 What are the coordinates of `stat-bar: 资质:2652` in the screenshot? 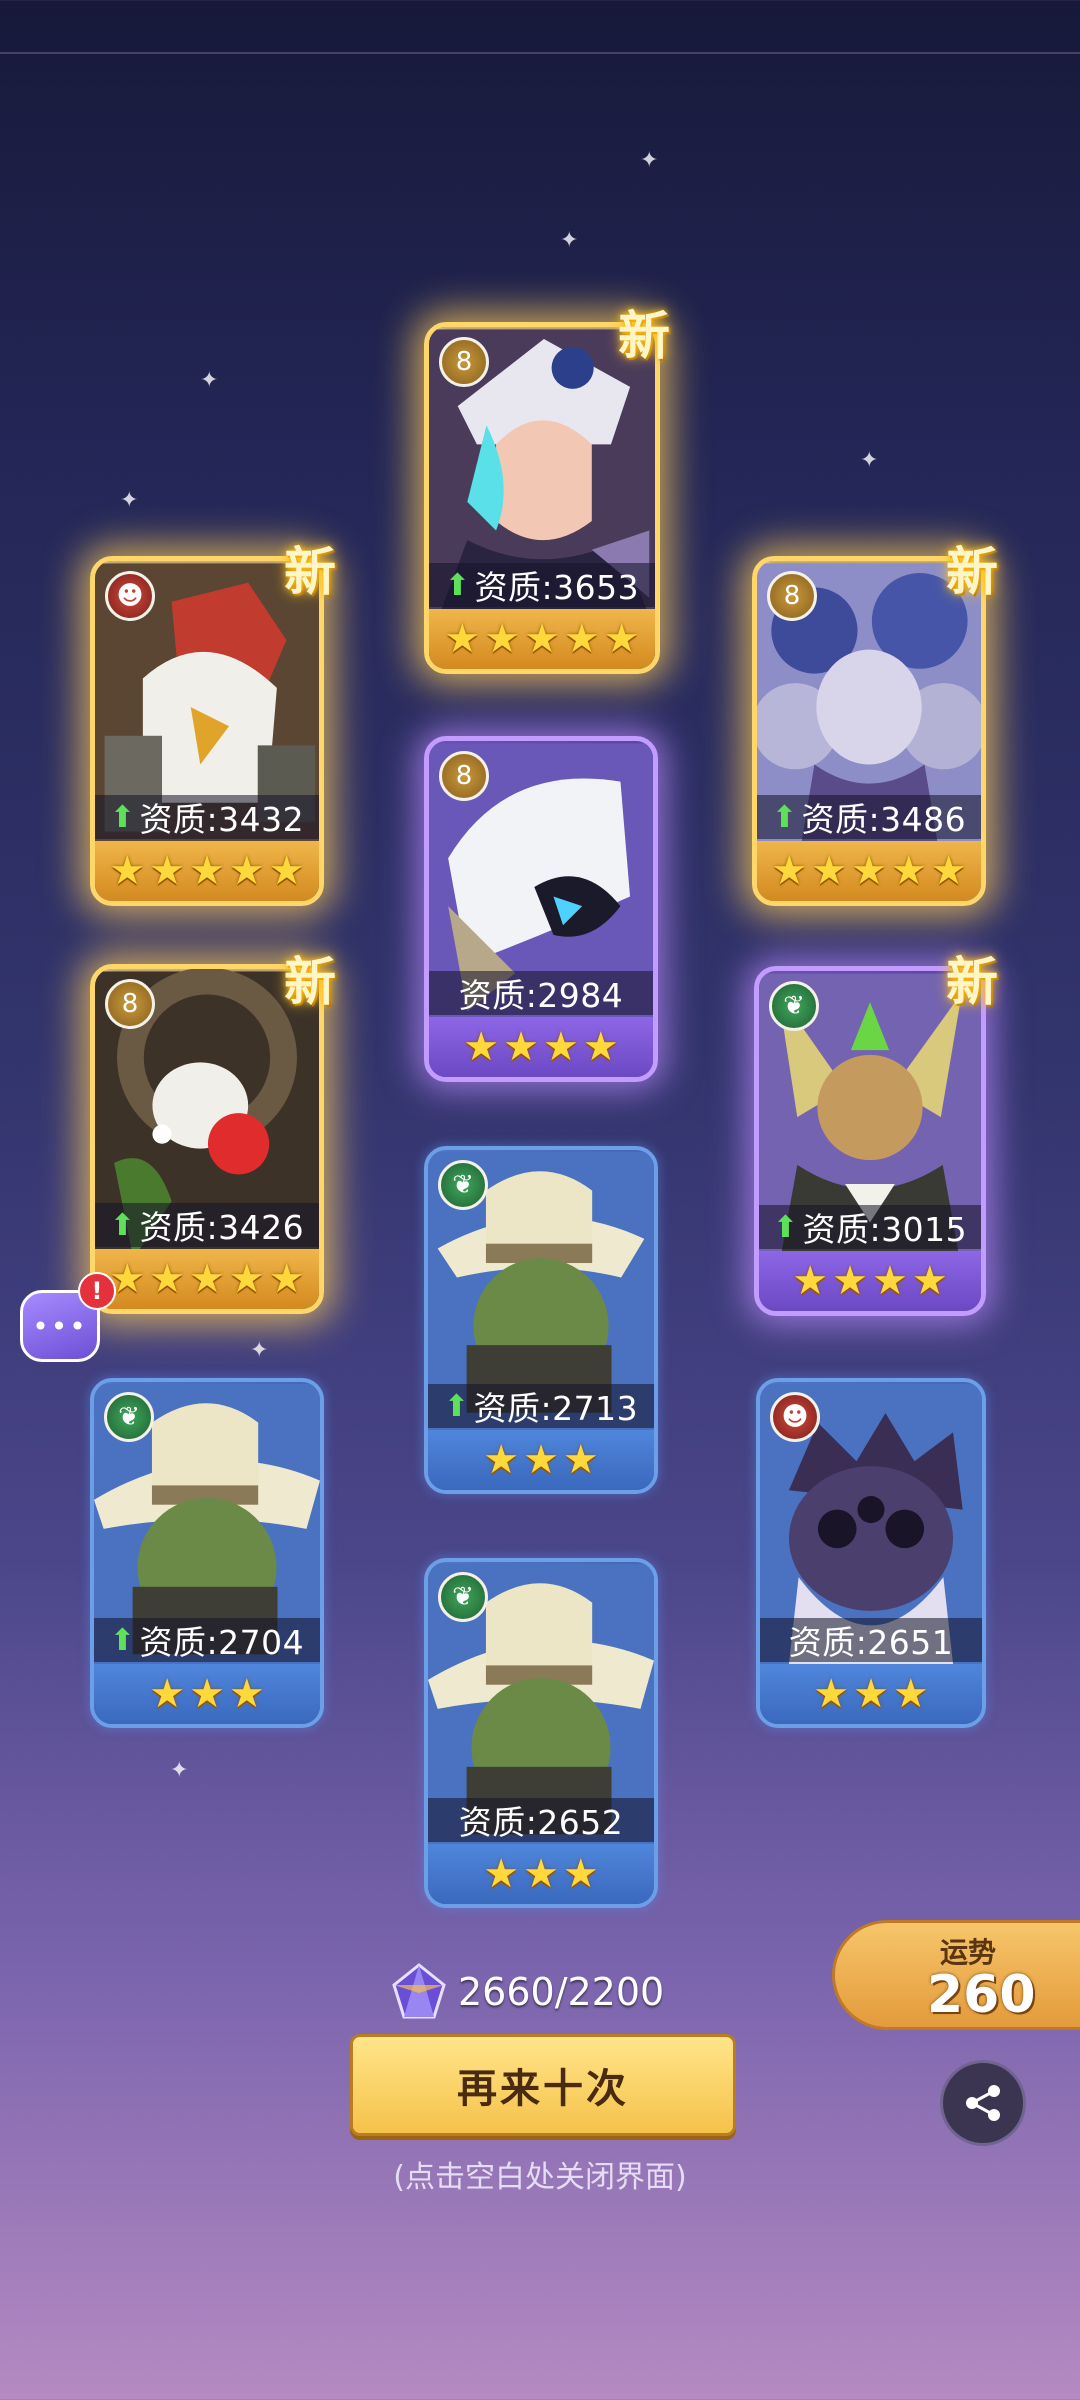 It's located at (541, 1820).